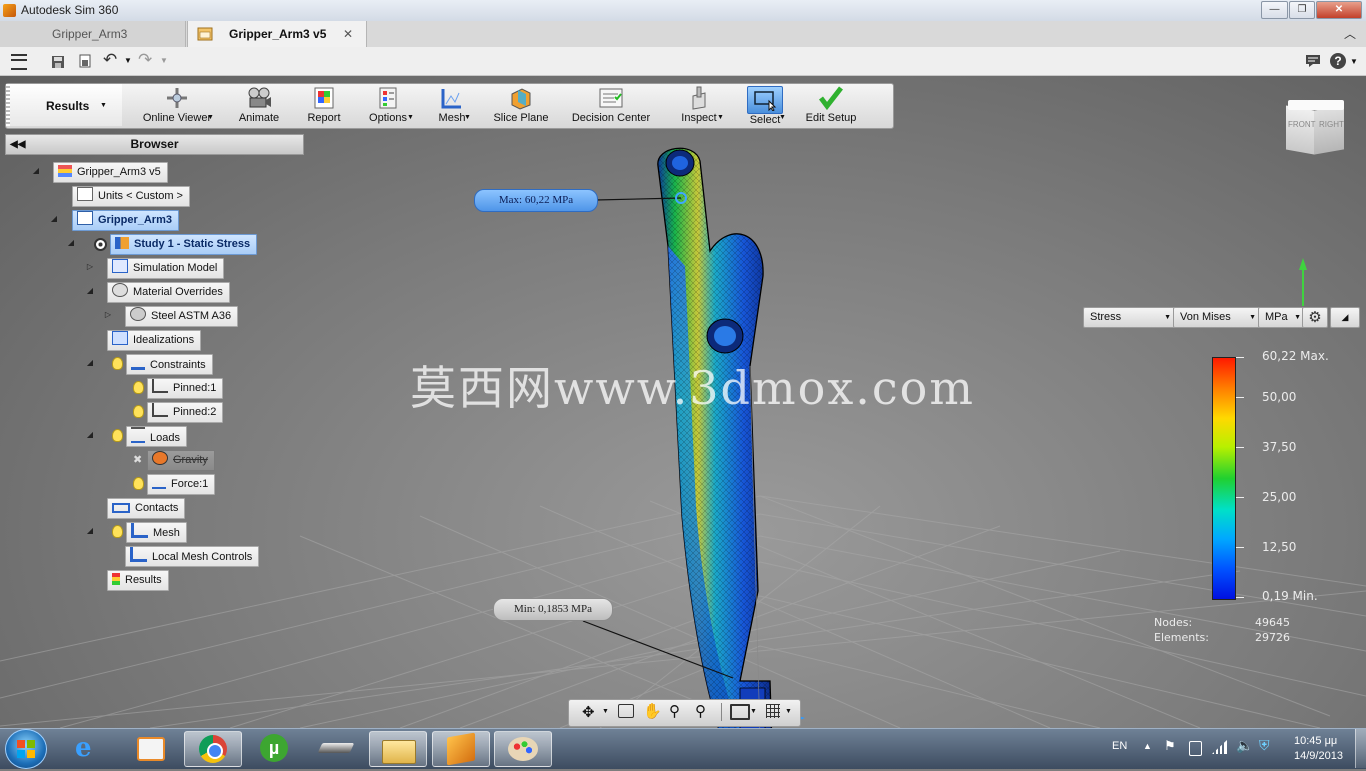 The width and height of the screenshot is (1366, 771). What do you see at coordinates (605, 711) in the screenshot?
I see `orbit-dropdown-icon: ▼` at bounding box center [605, 711].